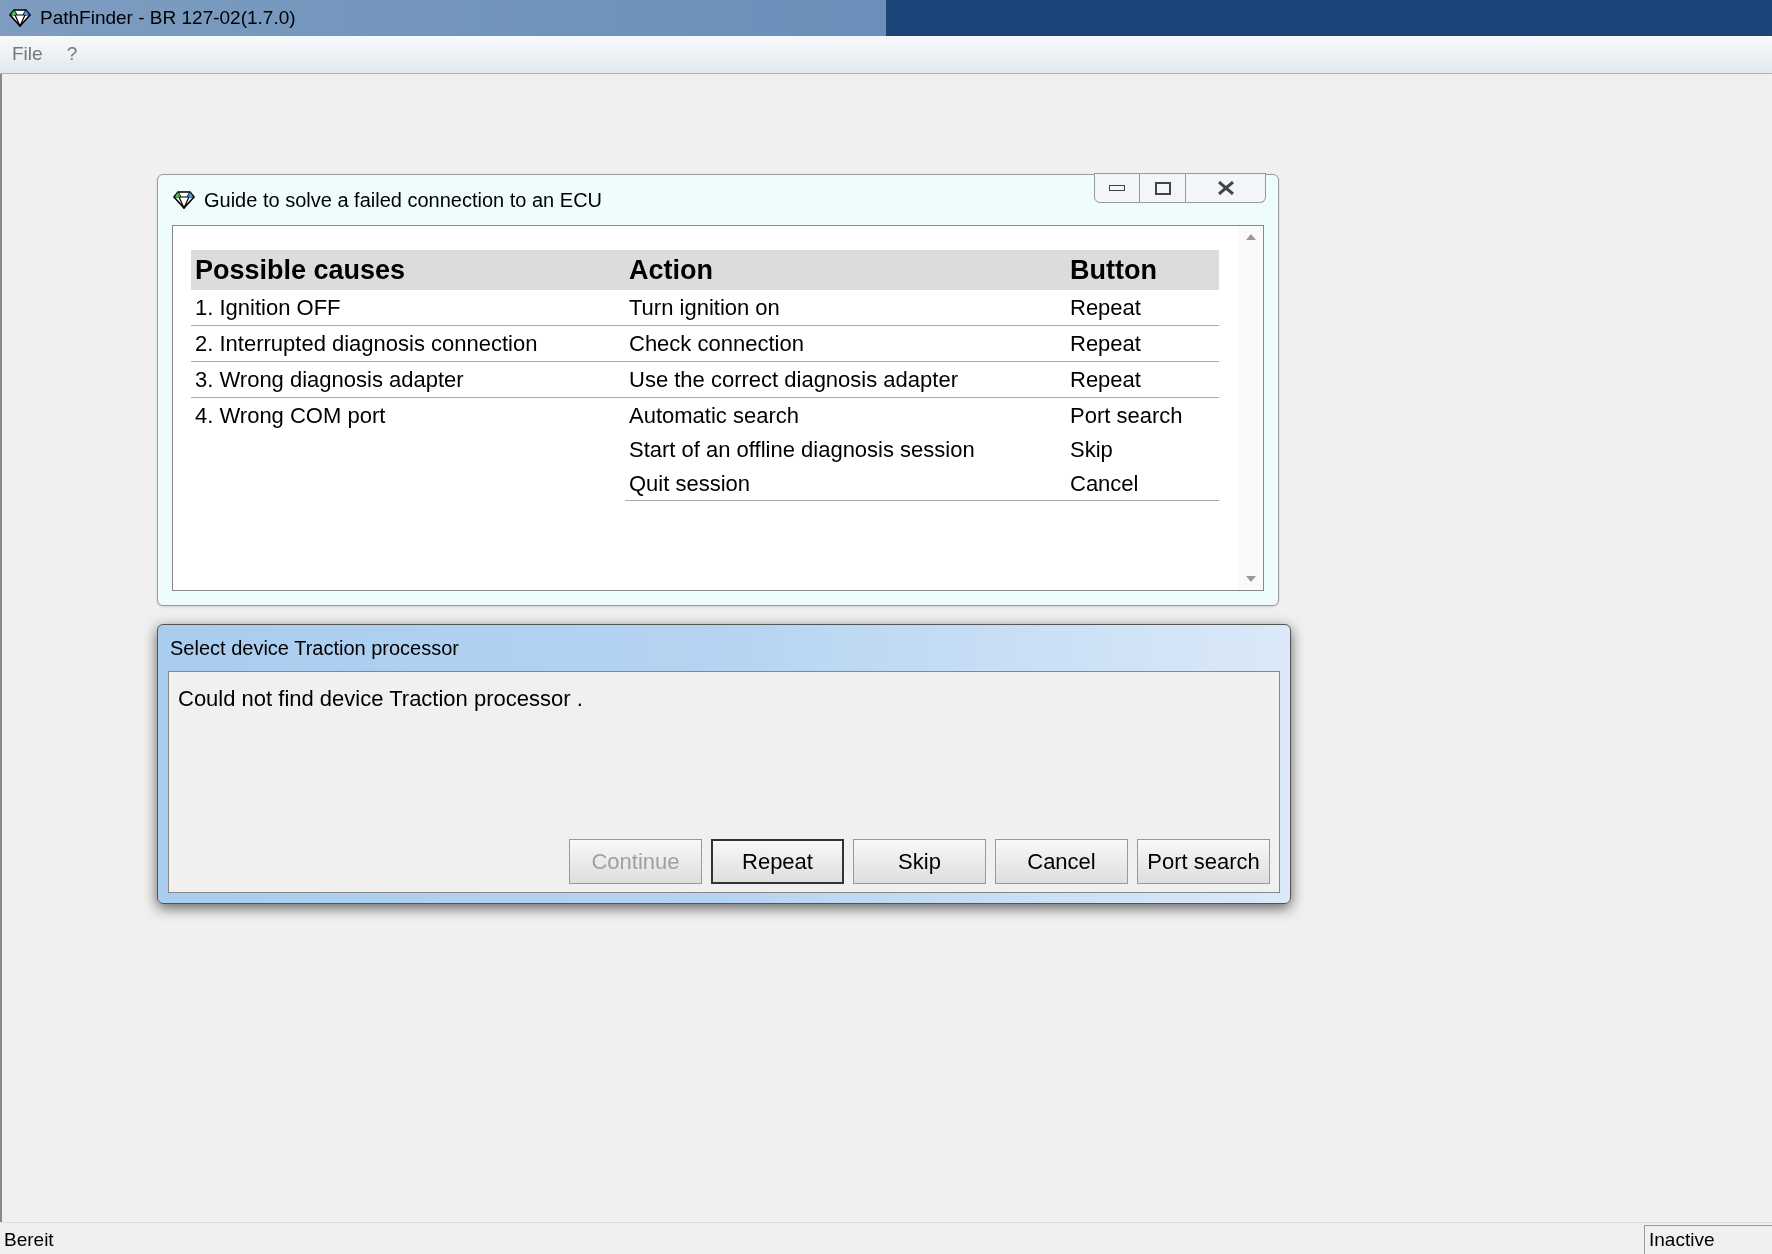  I want to click on table-cell-text: 2. Interrupted diagnosis connection, so click(366, 344).